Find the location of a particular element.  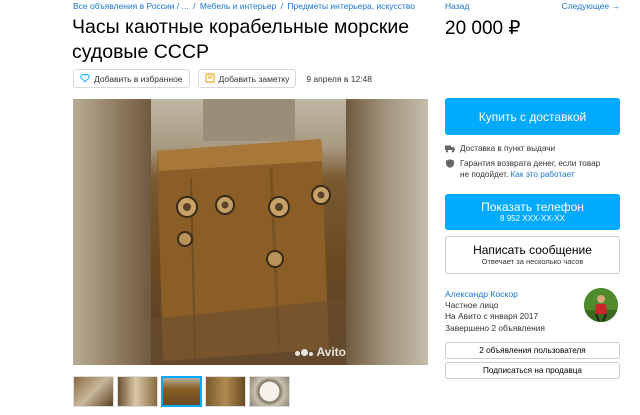

ad-navigation: Назад Следующее → is located at coordinates (532, 6).